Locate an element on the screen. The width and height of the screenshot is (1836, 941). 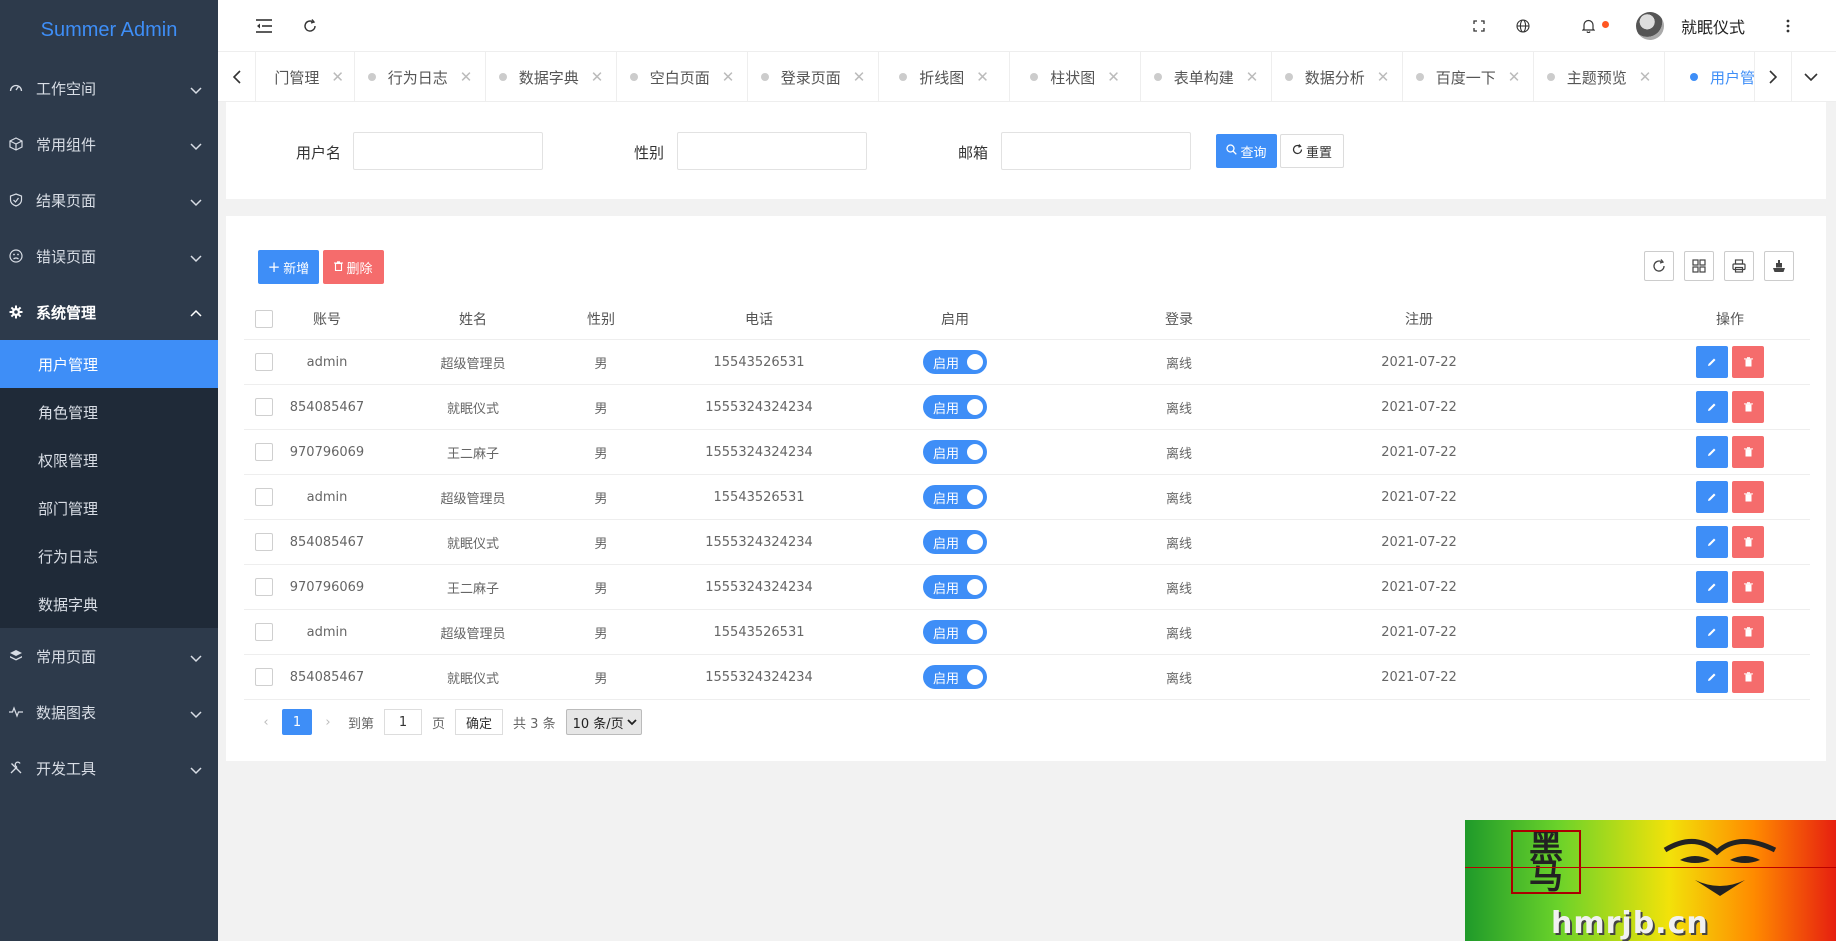
sidebar-subitem: 用户管理 is located at coordinates (109, 364).